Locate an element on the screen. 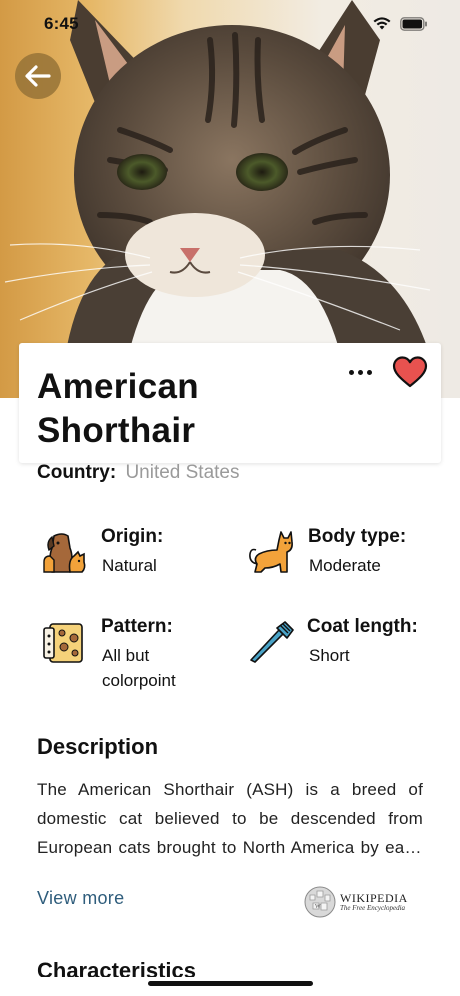  attribute-origin-label: Origin: is located at coordinates (132, 536).